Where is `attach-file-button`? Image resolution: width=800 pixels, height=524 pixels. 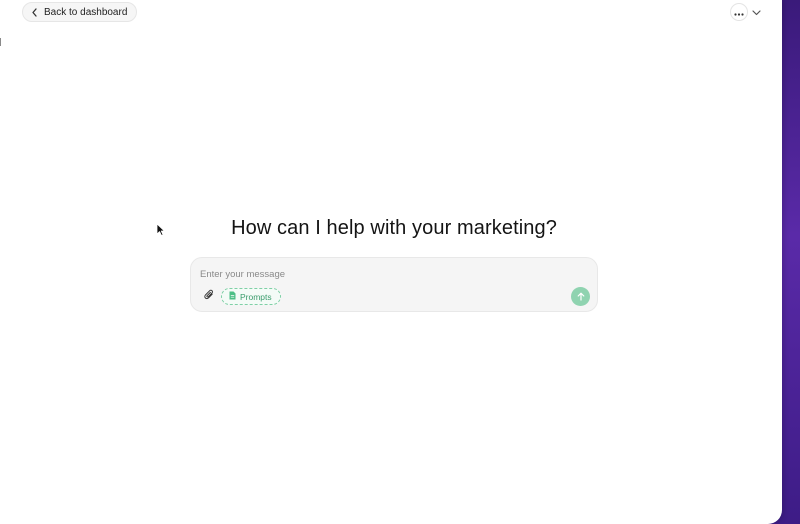 attach-file-button is located at coordinates (209, 297).